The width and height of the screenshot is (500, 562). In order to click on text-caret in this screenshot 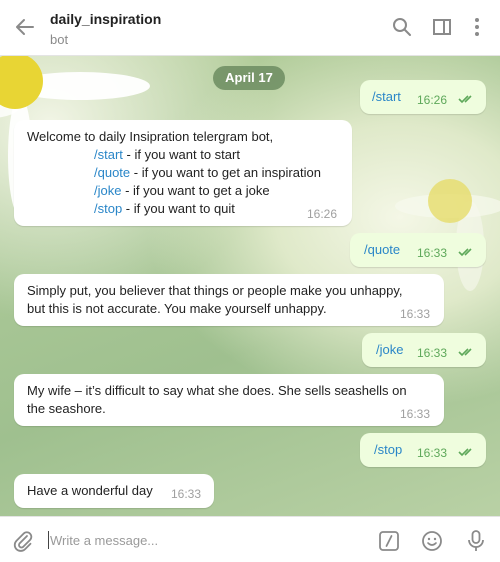, I will do `click(48, 540)`.